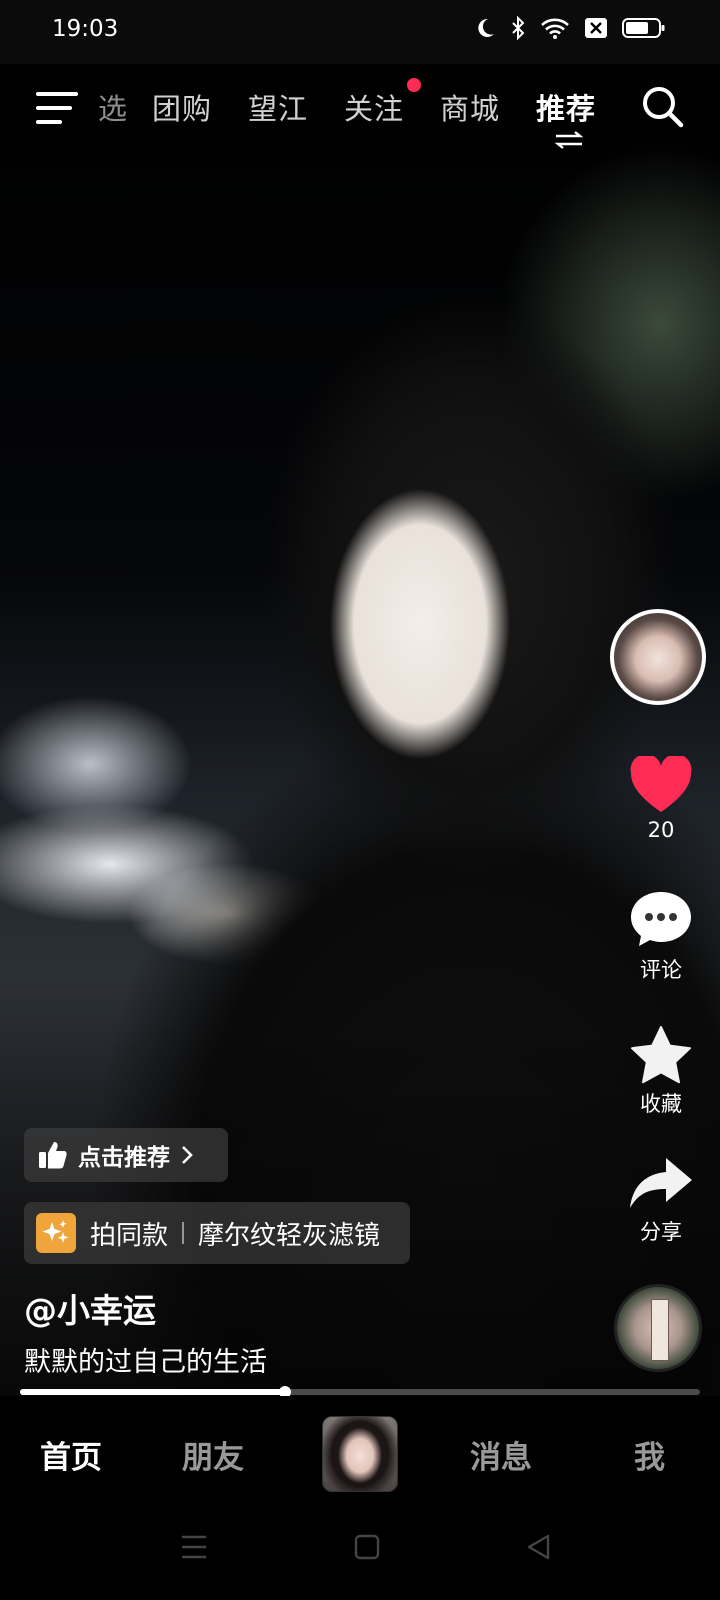  Describe the element at coordinates (113, 107) in the screenshot. I see `tab-featured: 选` at that location.